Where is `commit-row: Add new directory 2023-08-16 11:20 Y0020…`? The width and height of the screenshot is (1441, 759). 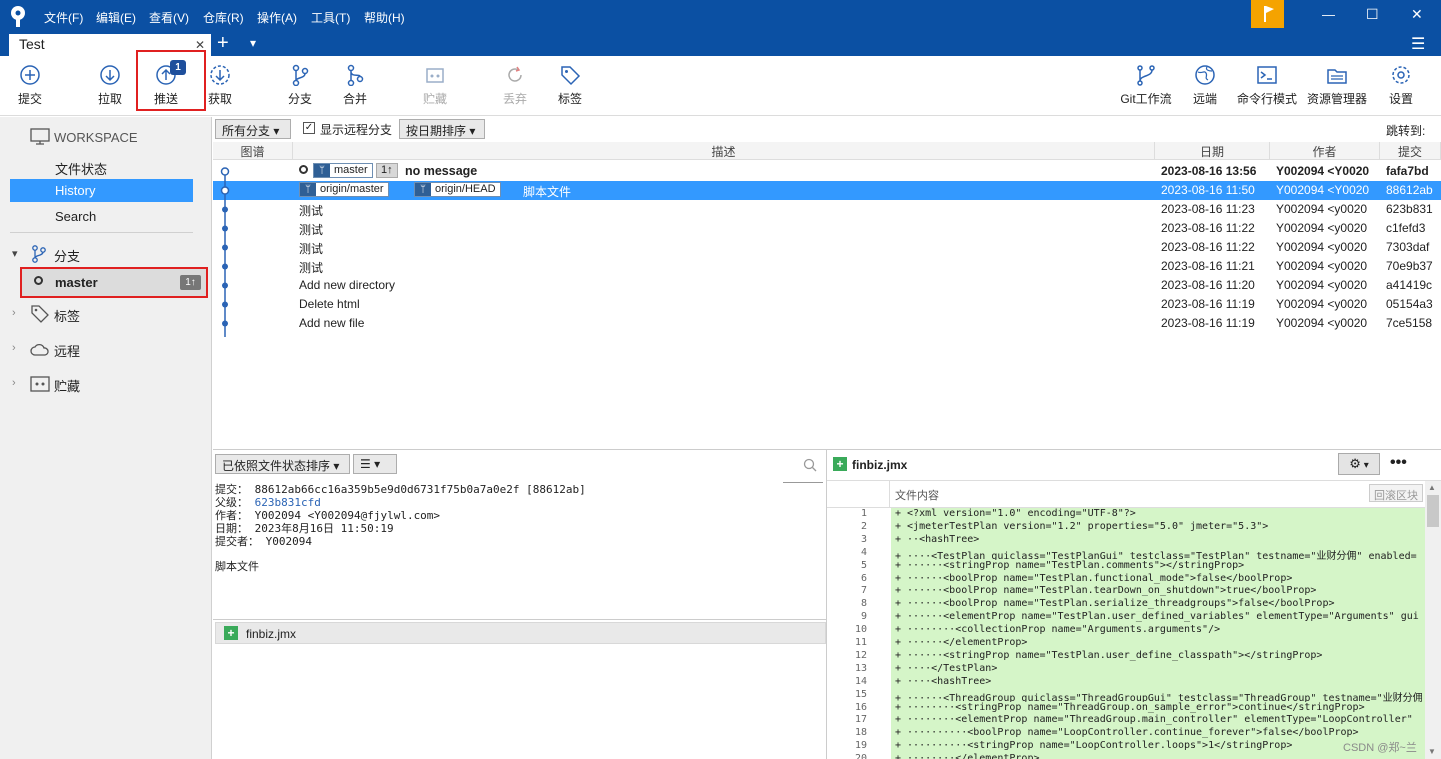 commit-row: Add new directory 2023-08-16 11:20 Y0020… is located at coordinates (827, 285).